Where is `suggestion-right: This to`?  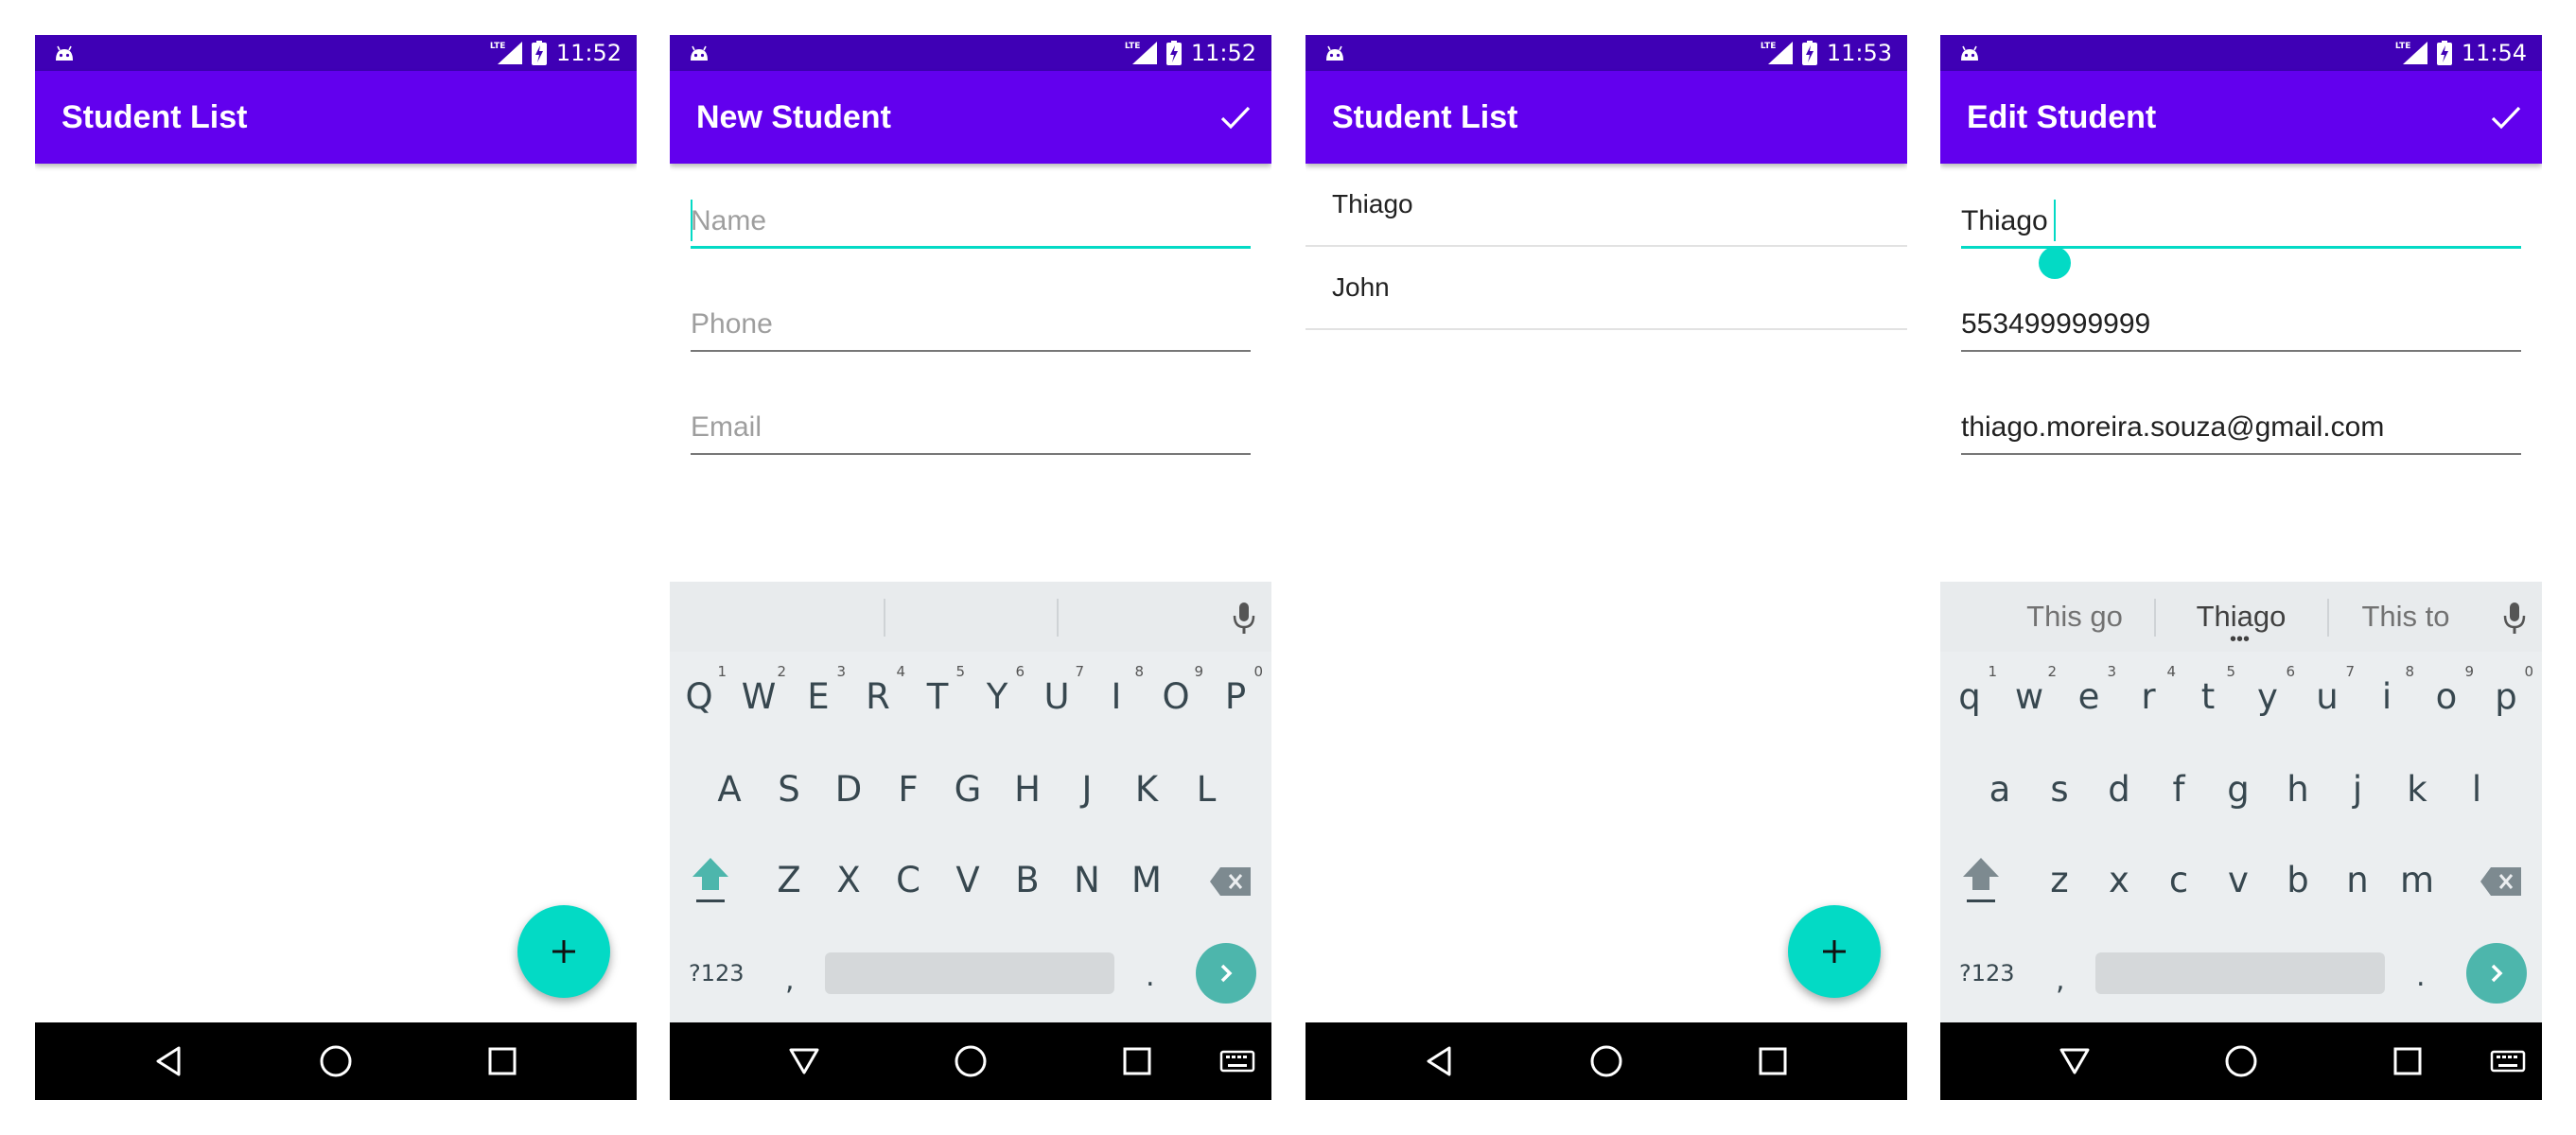 suggestion-right: This to is located at coordinates (2406, 617).